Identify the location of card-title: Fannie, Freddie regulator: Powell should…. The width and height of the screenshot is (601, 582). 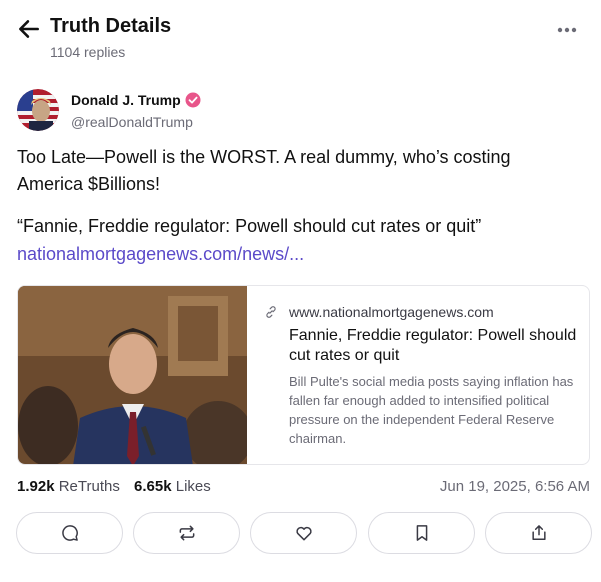
(433, 345).